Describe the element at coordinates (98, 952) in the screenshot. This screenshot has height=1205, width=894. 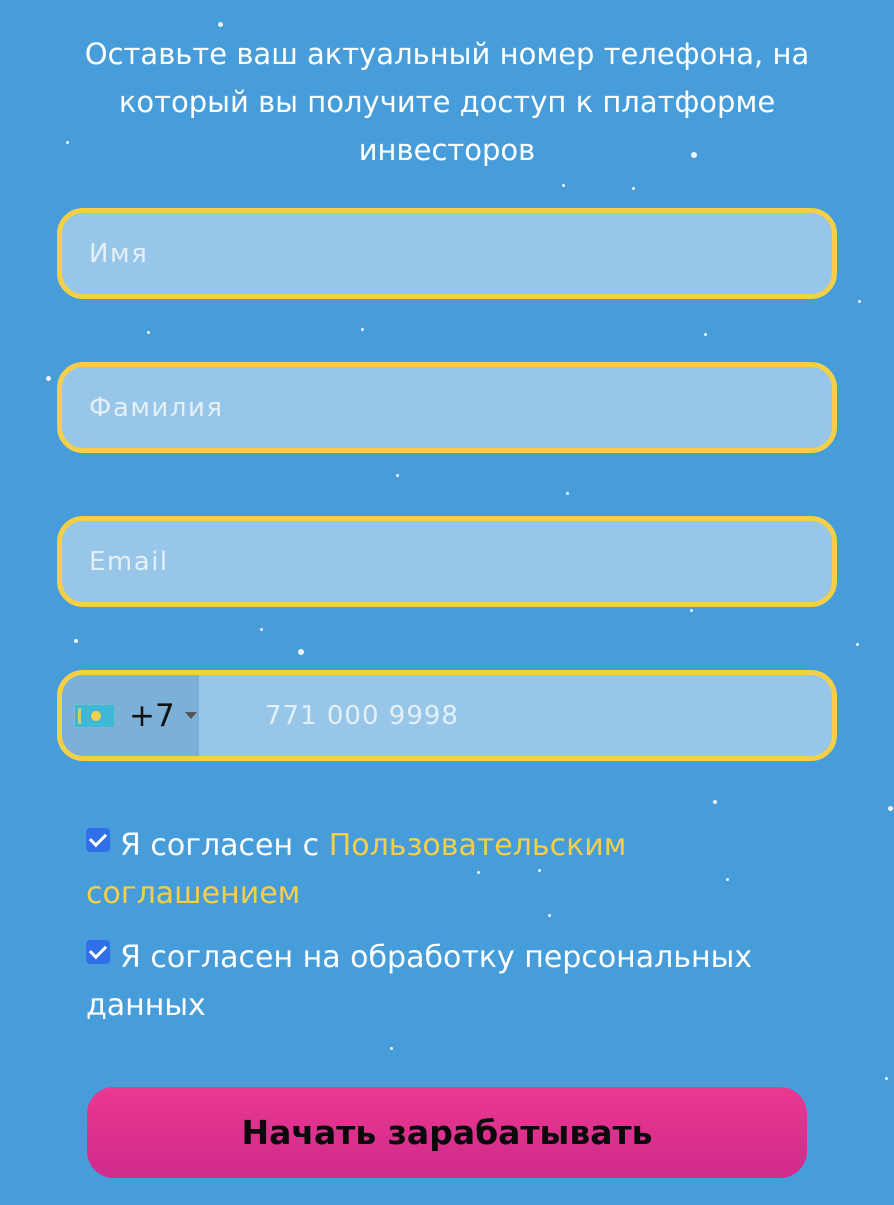
I see `privacy-checkbox` at that location.